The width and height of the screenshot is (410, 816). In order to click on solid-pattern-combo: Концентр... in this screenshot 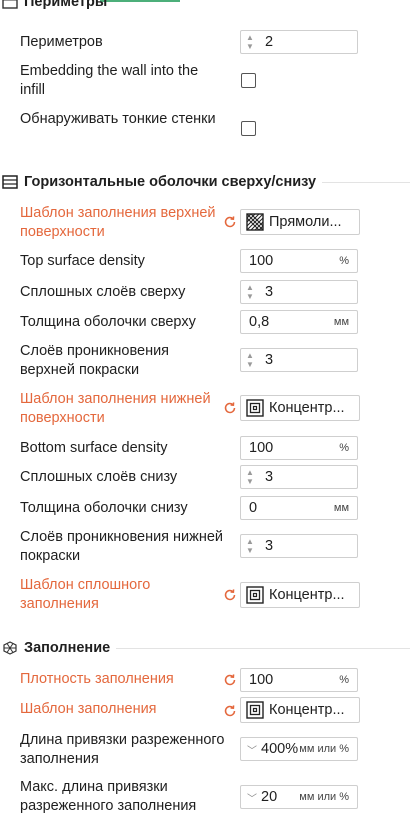, I will do `click(300, 595)`.